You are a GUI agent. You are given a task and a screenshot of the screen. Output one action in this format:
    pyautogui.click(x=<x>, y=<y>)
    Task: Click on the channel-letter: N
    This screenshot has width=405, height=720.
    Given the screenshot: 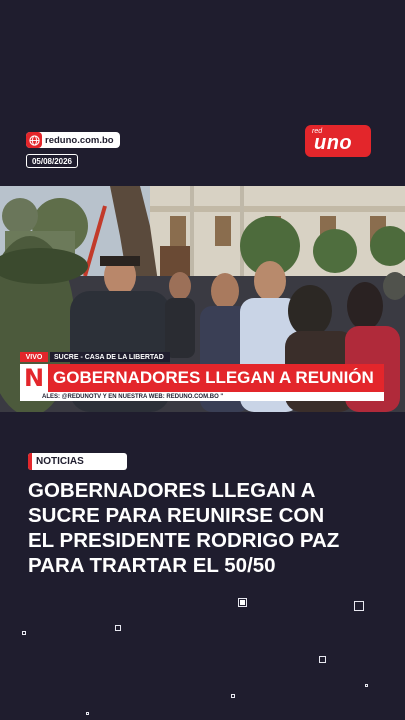 What is the action you would take?
    pyautogui.click(x=34, y=378)
    